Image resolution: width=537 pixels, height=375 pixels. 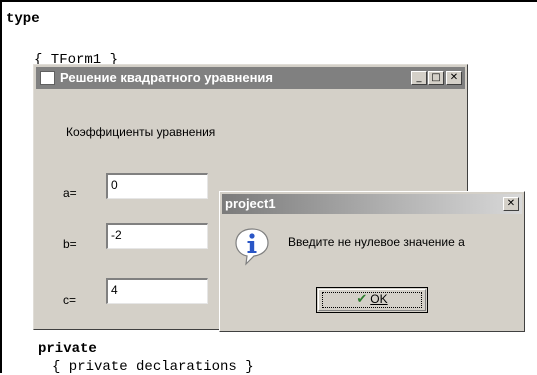 I want to click on close-button: ✕, so click(x=454, y=78).